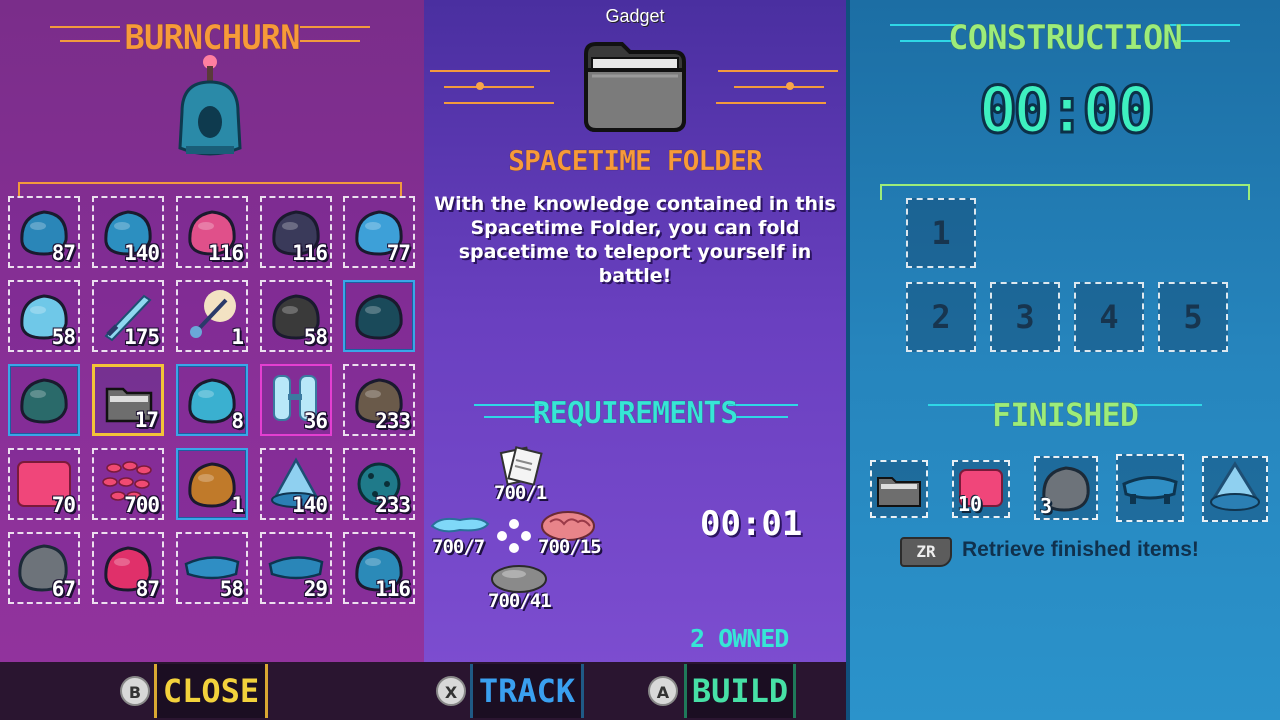 This screenshot has height=720, width=1280. I want to click on x-button-icon: X, so click(451, 691).